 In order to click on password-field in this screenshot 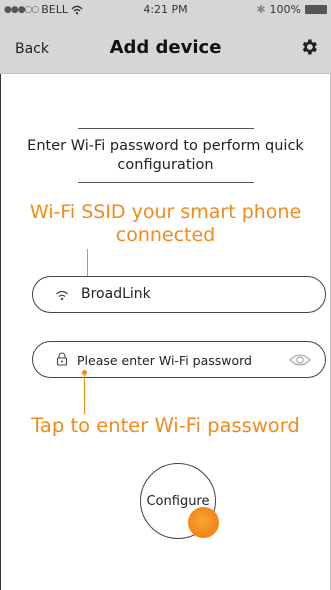, I will do `click(179, 359)`.